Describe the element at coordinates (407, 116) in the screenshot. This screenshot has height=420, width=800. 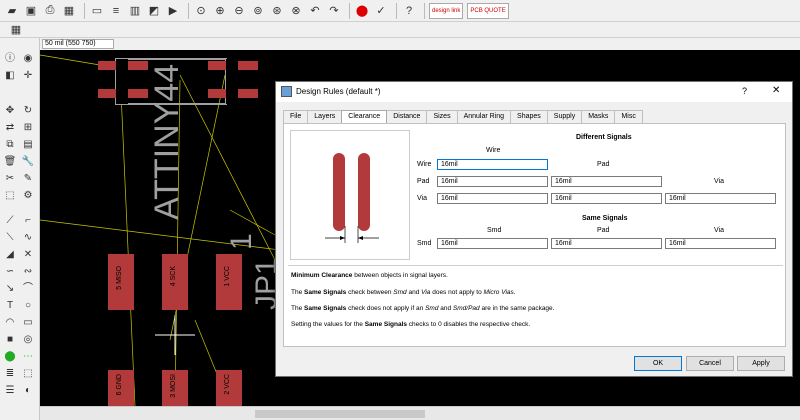
I see `tab-distance: Distance` at that location.